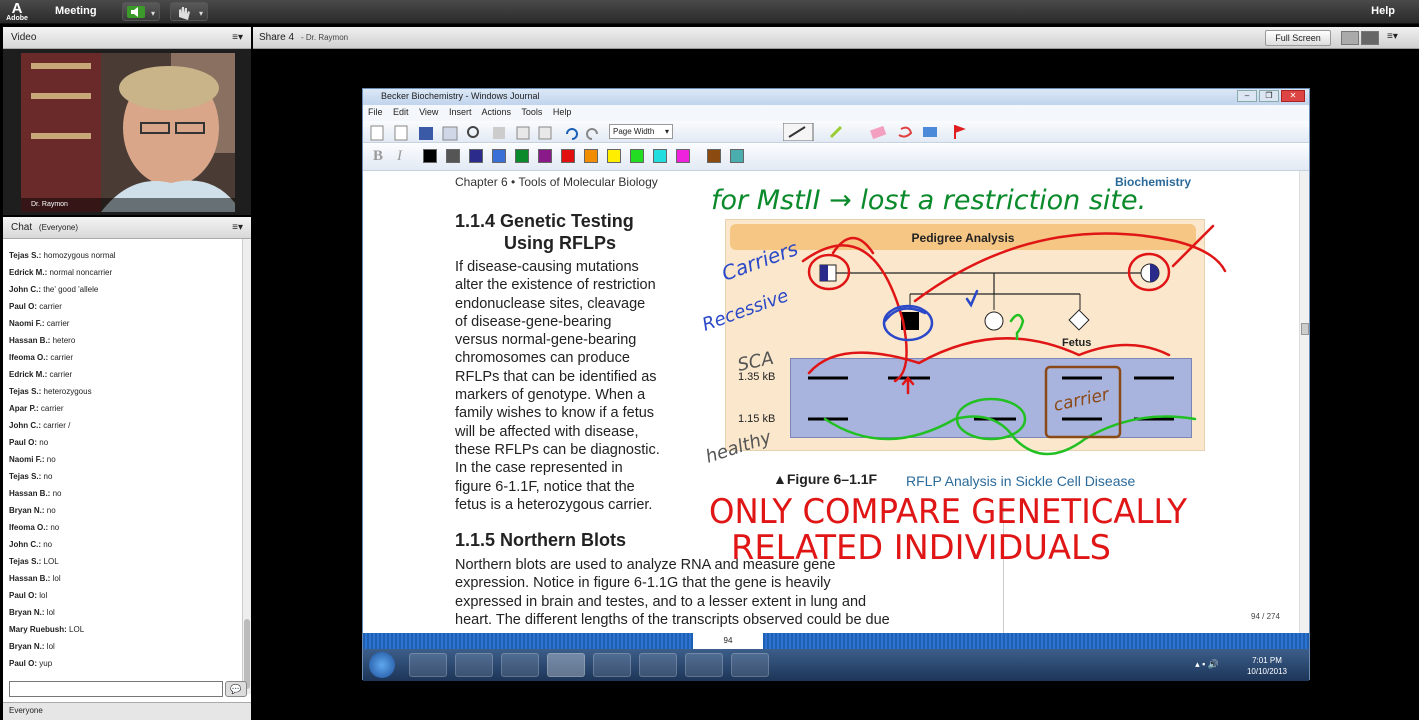 The width and height of the screenshot is (1419, 720). Describe the element at coordinates (116, 689) in the screenshot. I see `chat-input` at that location.